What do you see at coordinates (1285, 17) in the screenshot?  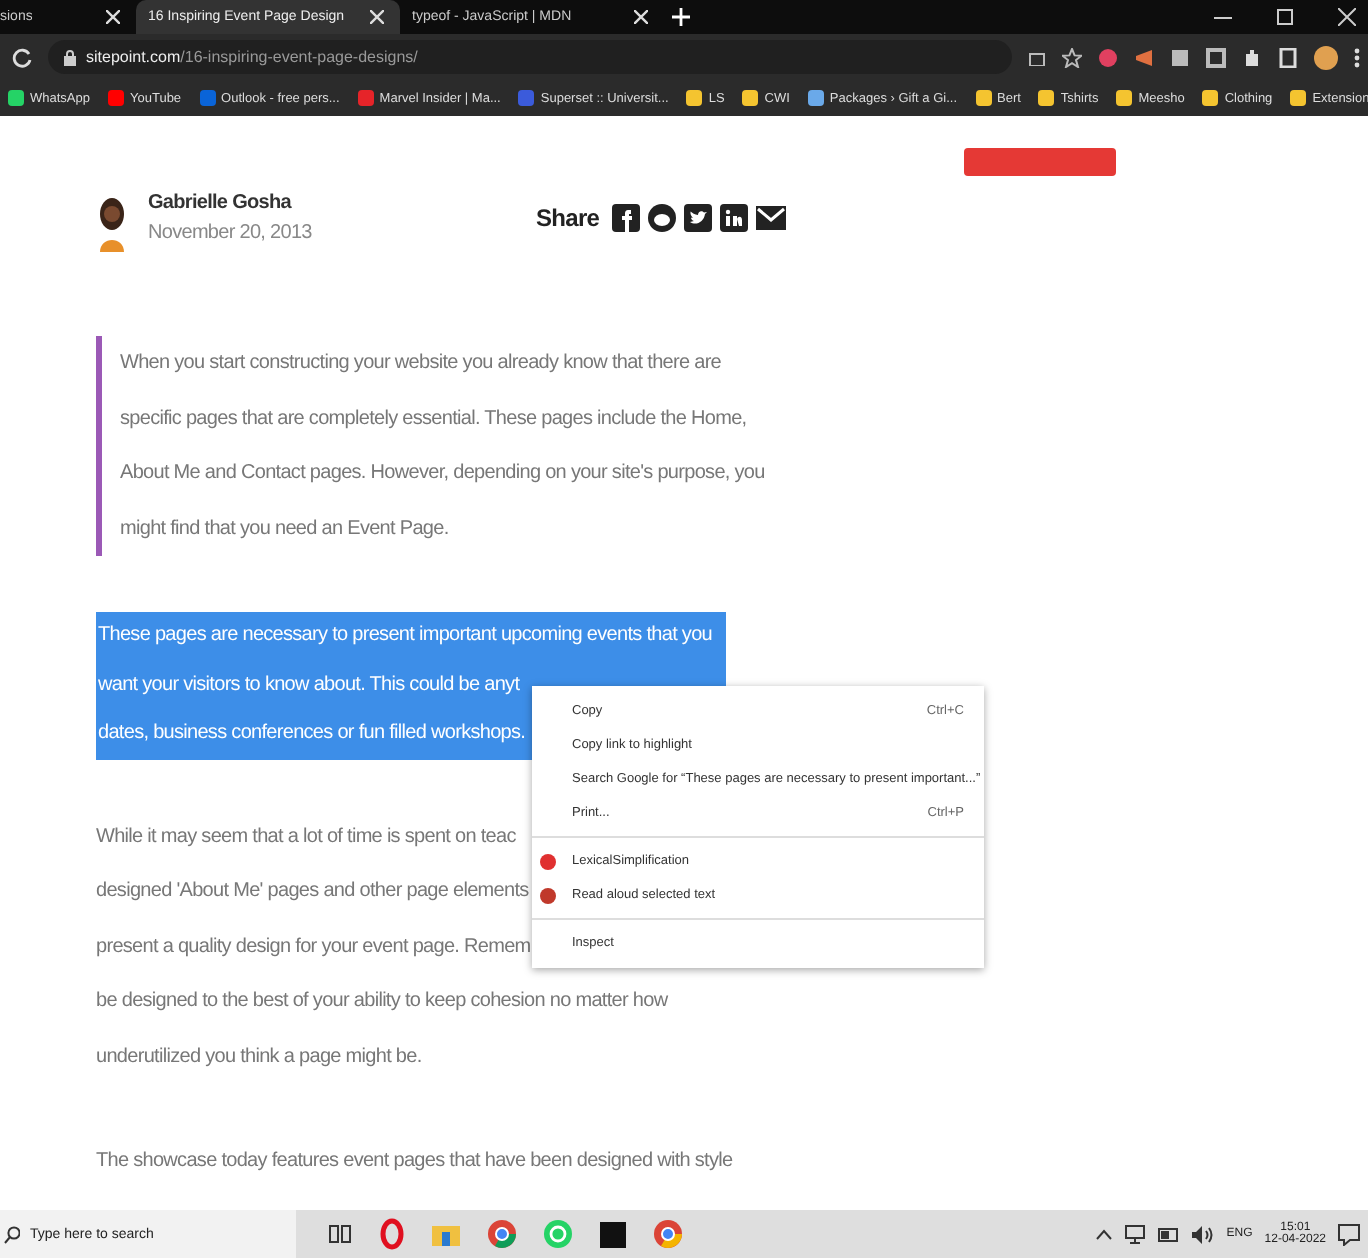 I see `maximize-icon` at bounding box center [1285, 17].